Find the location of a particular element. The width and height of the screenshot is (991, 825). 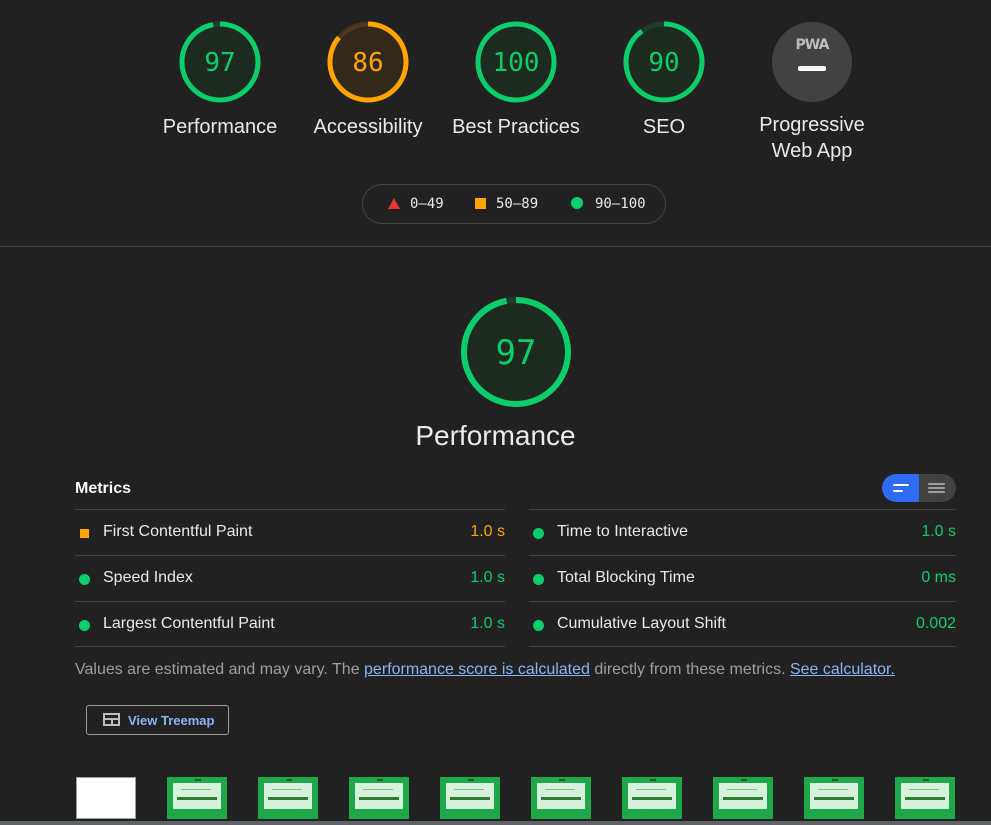

expanded-lines-icon is located at coordinates (936, 484).